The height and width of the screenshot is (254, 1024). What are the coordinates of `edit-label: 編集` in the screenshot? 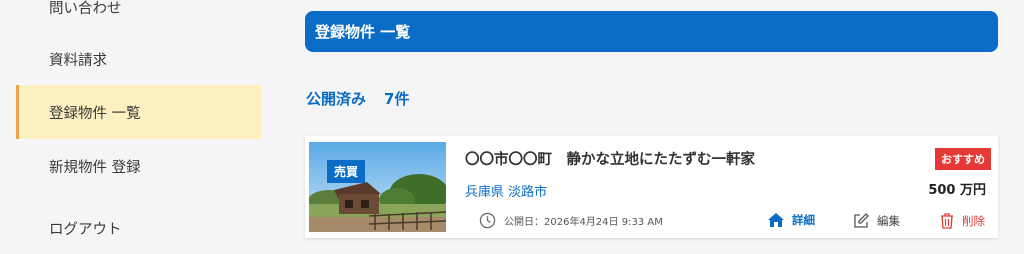 It's located at (888, 221).